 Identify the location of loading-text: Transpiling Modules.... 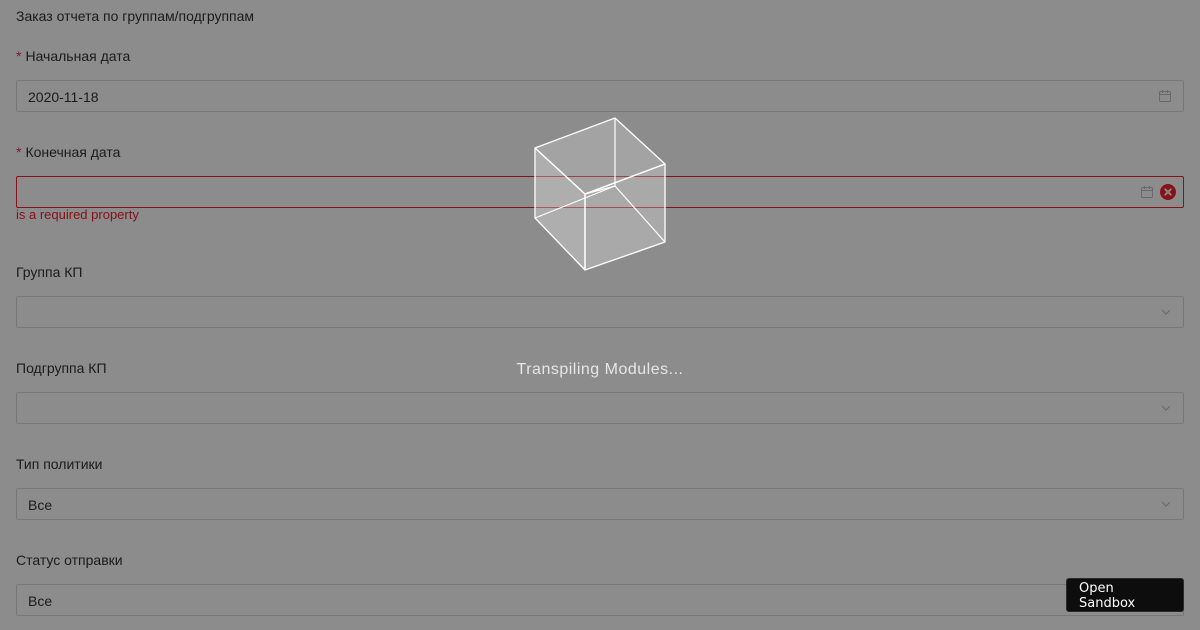
(600, 369).